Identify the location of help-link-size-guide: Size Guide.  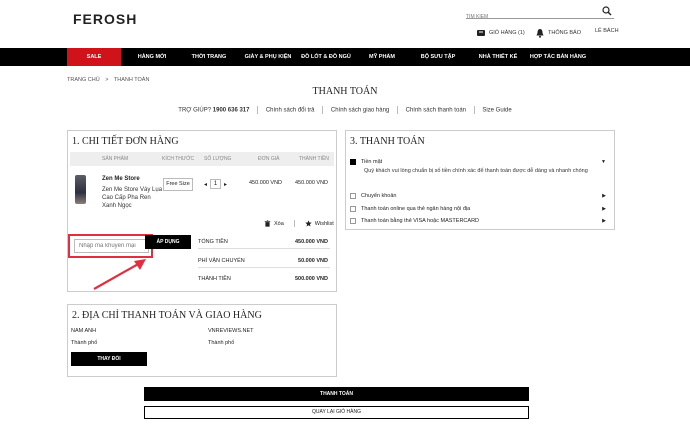
(496, 111).